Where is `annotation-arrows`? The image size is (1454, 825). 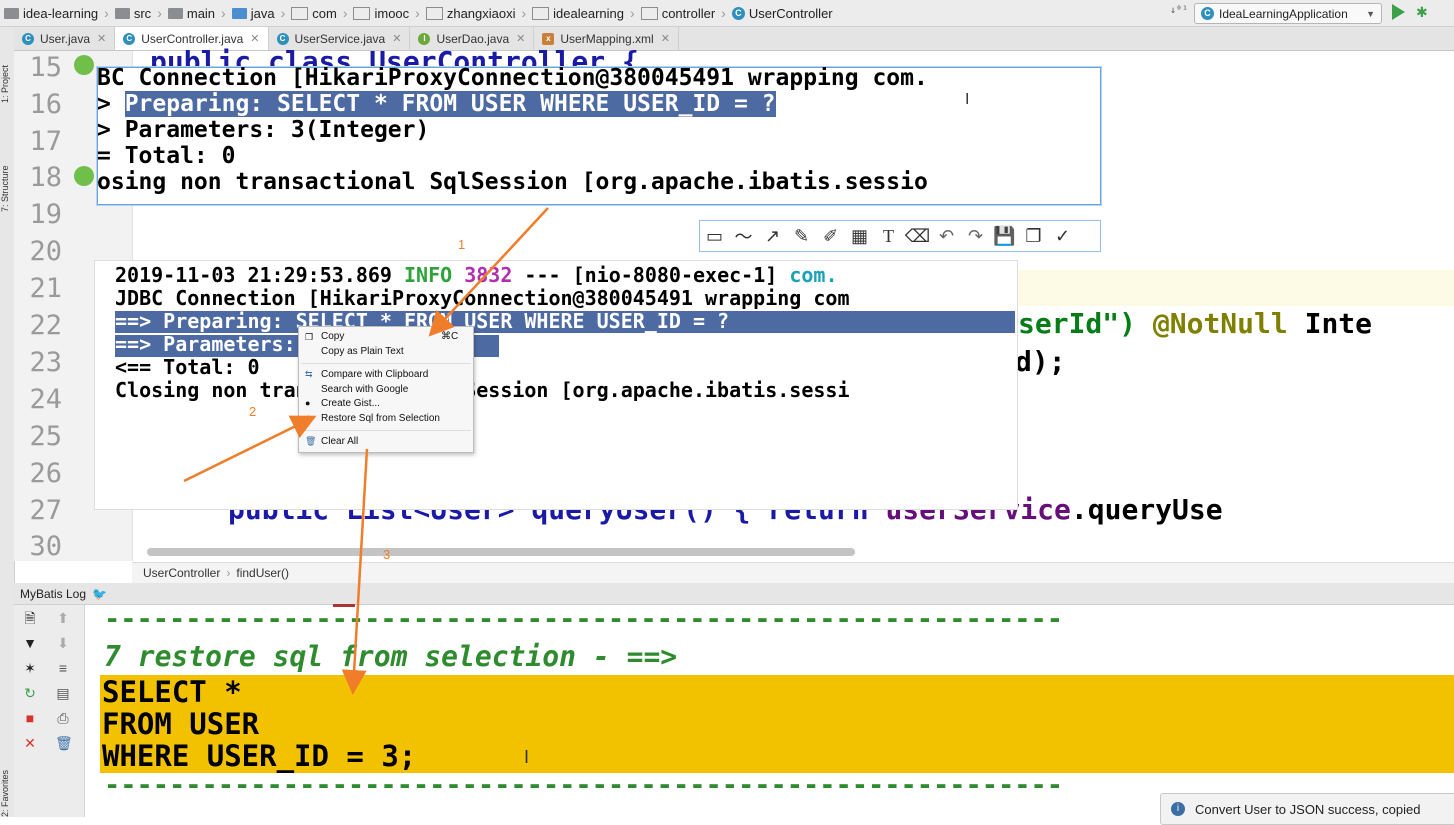
annotation-arrows is located at coordinates (366, 451).